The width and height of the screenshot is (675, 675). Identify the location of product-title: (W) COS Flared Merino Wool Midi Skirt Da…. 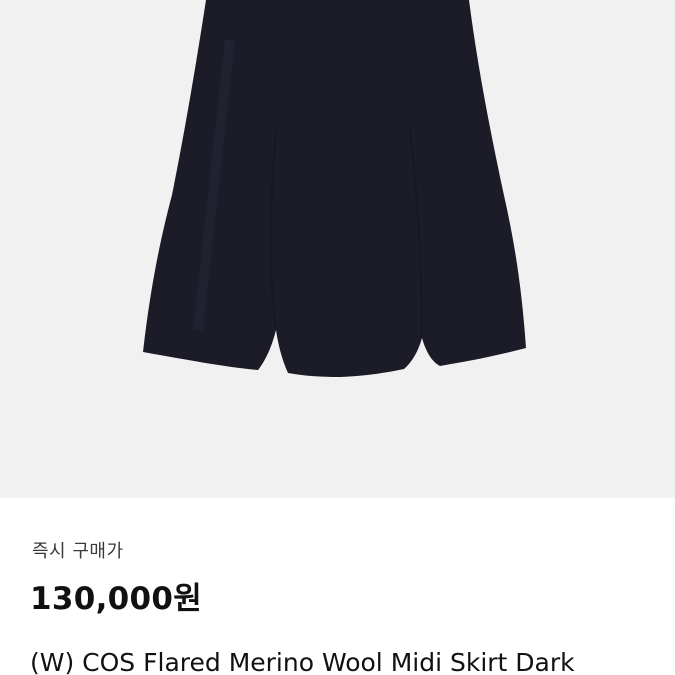
(345, 661).